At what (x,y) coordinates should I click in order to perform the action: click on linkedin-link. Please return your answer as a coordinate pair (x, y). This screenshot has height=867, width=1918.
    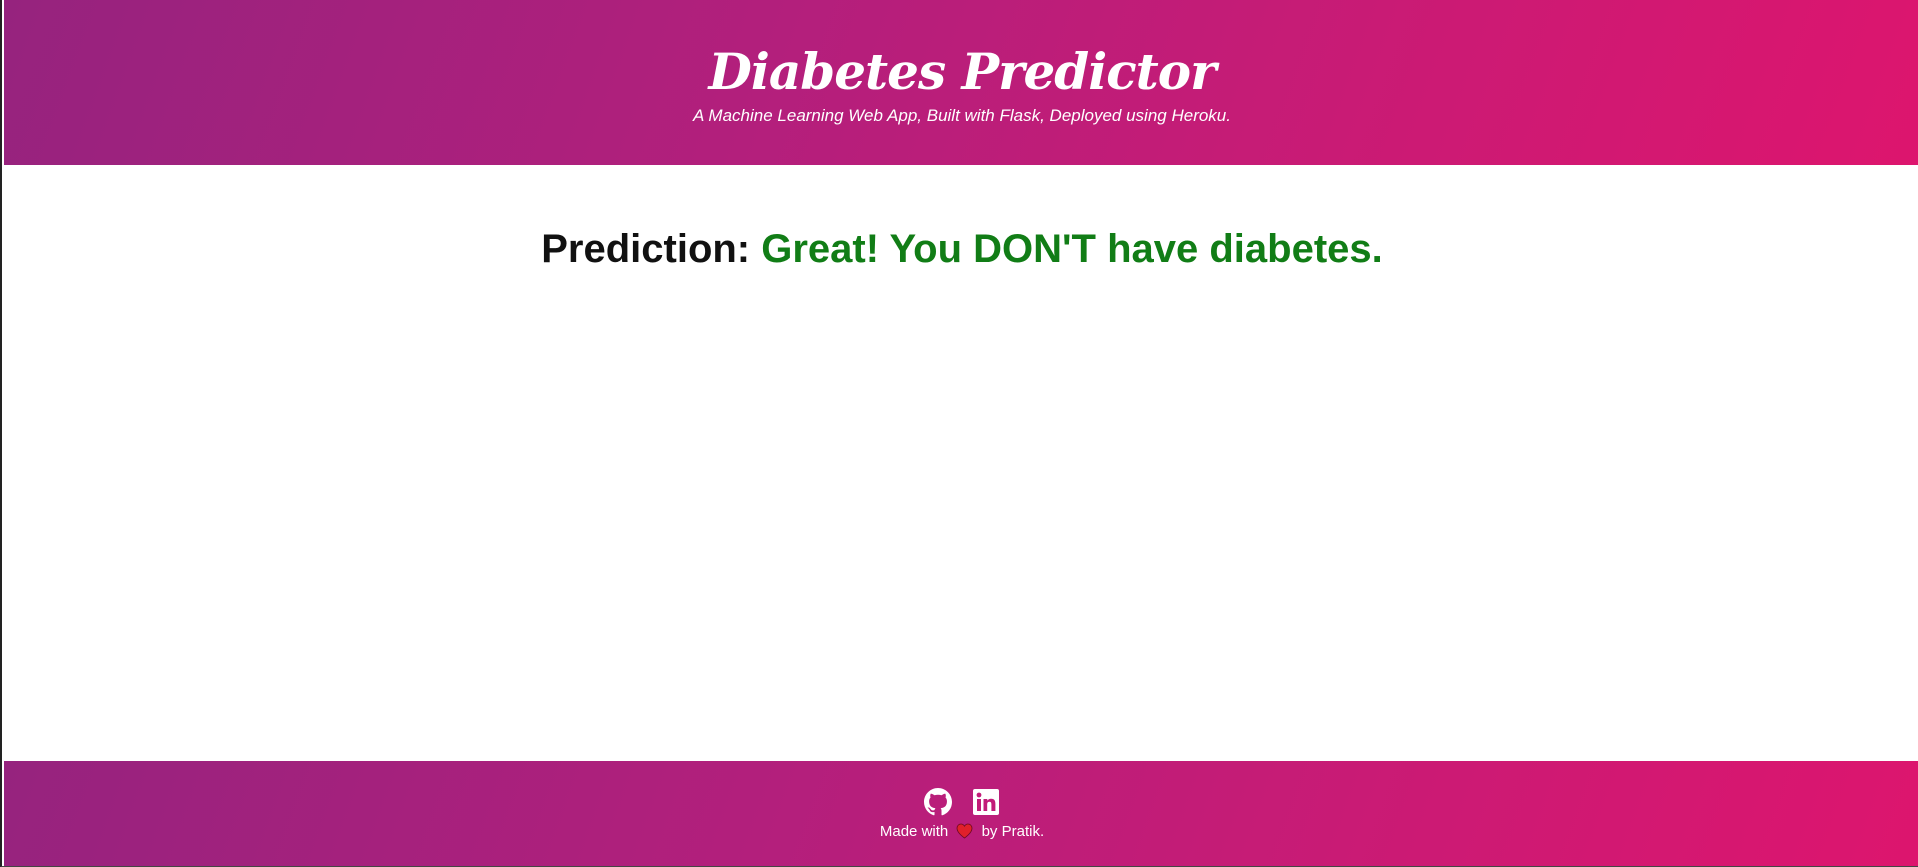
    Looking at the image, I should click on (986, 802).